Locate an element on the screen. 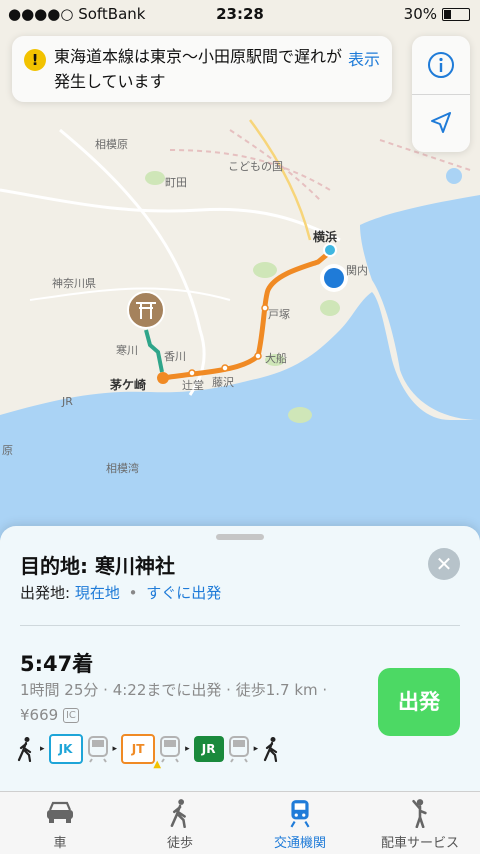 This screenshot has height=854, width=480. tab-car: 車 is located at coordinates (60, 823).